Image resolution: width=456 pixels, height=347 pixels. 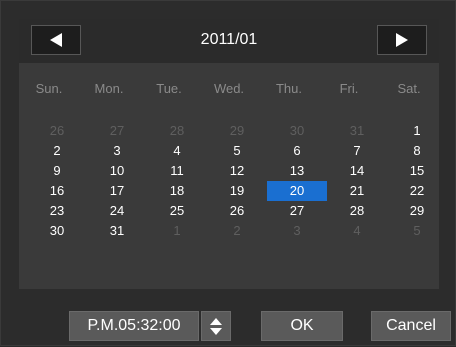 I want to click on spin-down-icon, so click(x=216, y=331).